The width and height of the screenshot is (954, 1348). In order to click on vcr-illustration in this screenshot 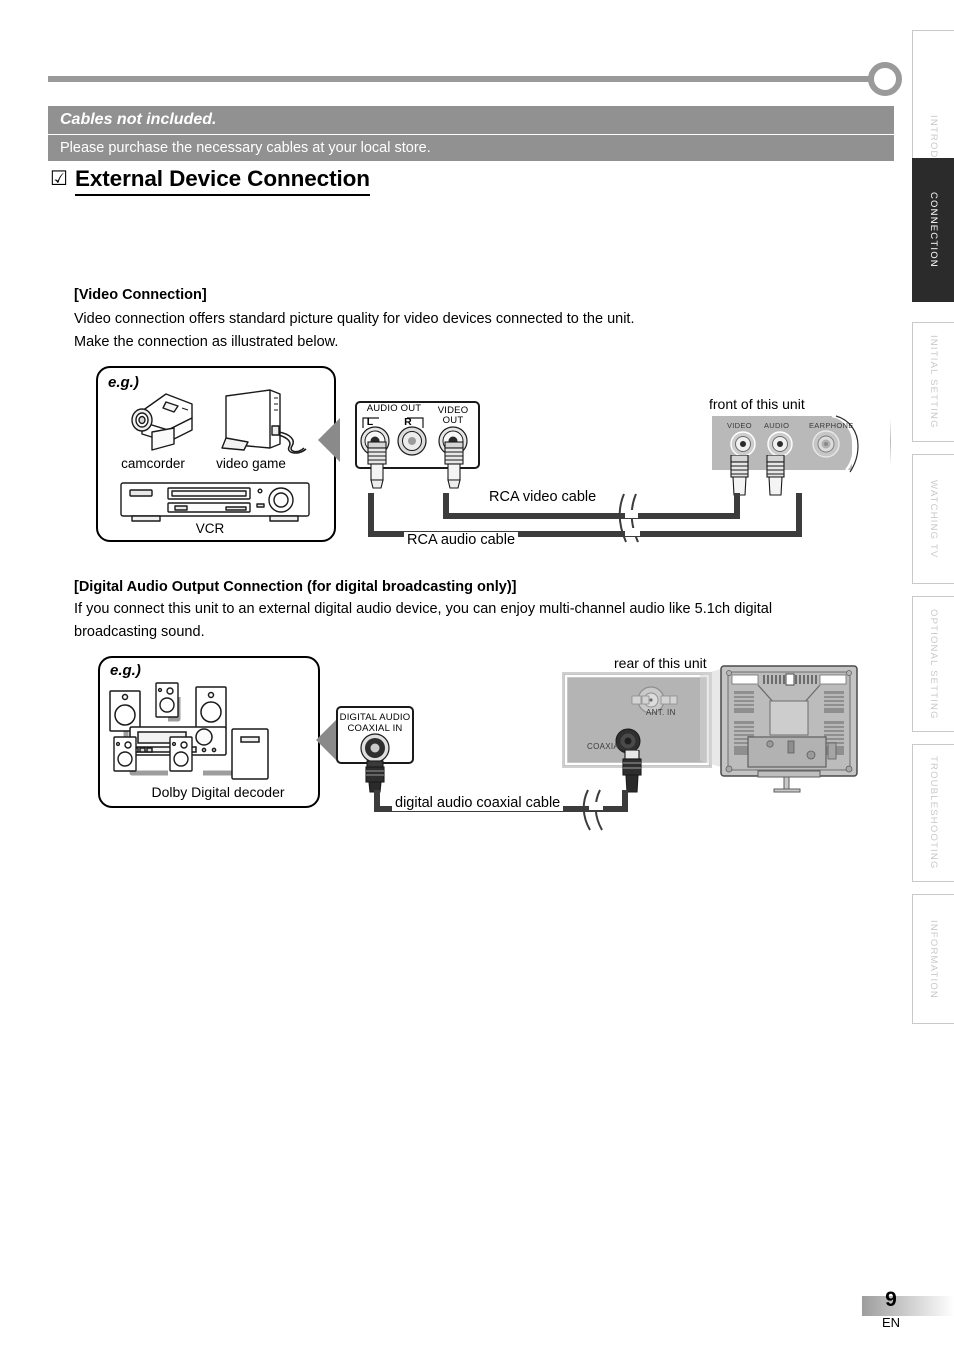, I will do `click(215, 502)`.